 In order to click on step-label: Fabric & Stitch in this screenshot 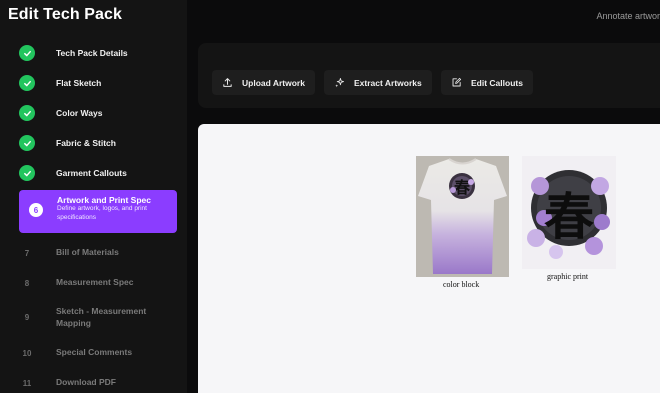, I will do `click(86, 143)`.